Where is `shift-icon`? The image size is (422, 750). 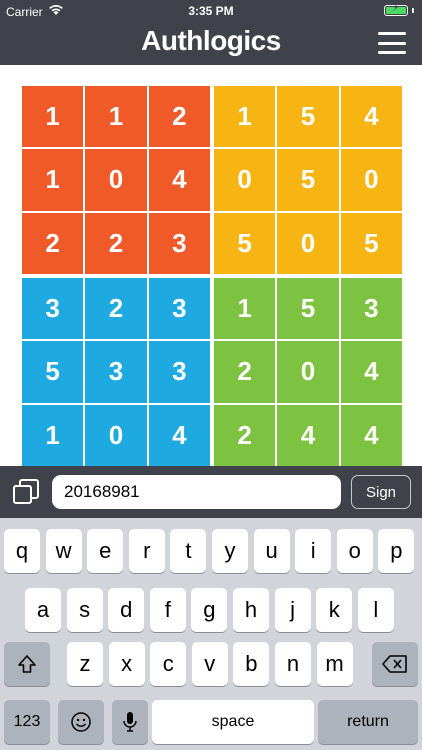 shift-icon is located at coordinates (27, 664).